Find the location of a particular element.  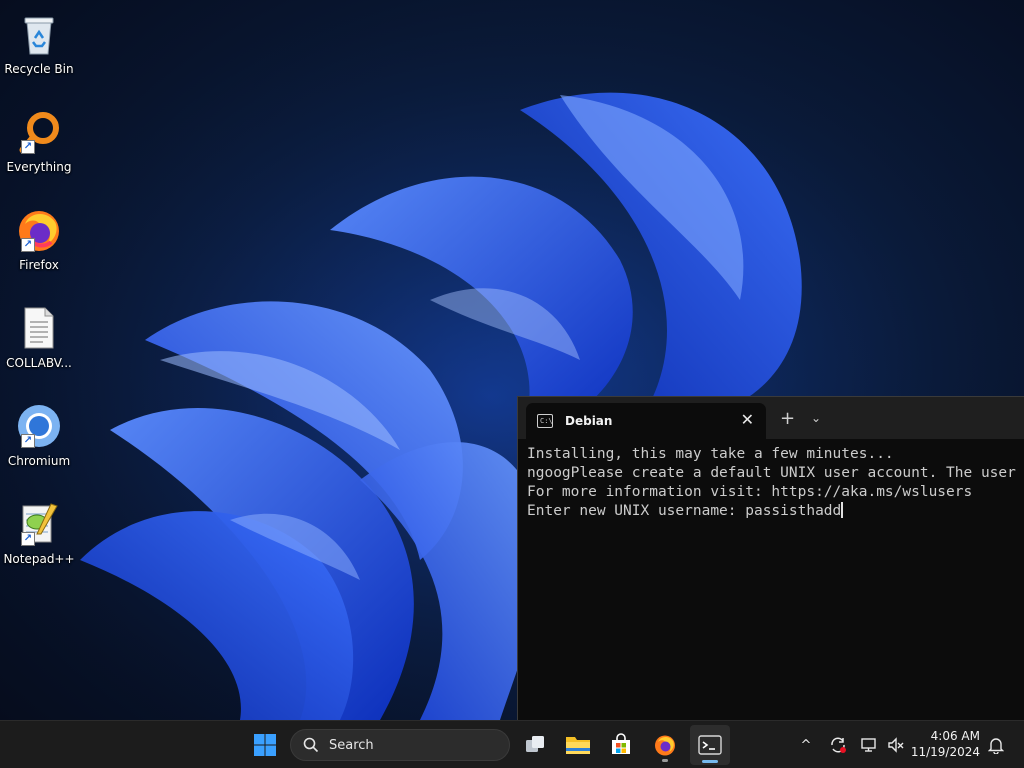

desktop-icon-notepad-plus-plus: ↗ Notepad++ is located at coordinates (39, 541).